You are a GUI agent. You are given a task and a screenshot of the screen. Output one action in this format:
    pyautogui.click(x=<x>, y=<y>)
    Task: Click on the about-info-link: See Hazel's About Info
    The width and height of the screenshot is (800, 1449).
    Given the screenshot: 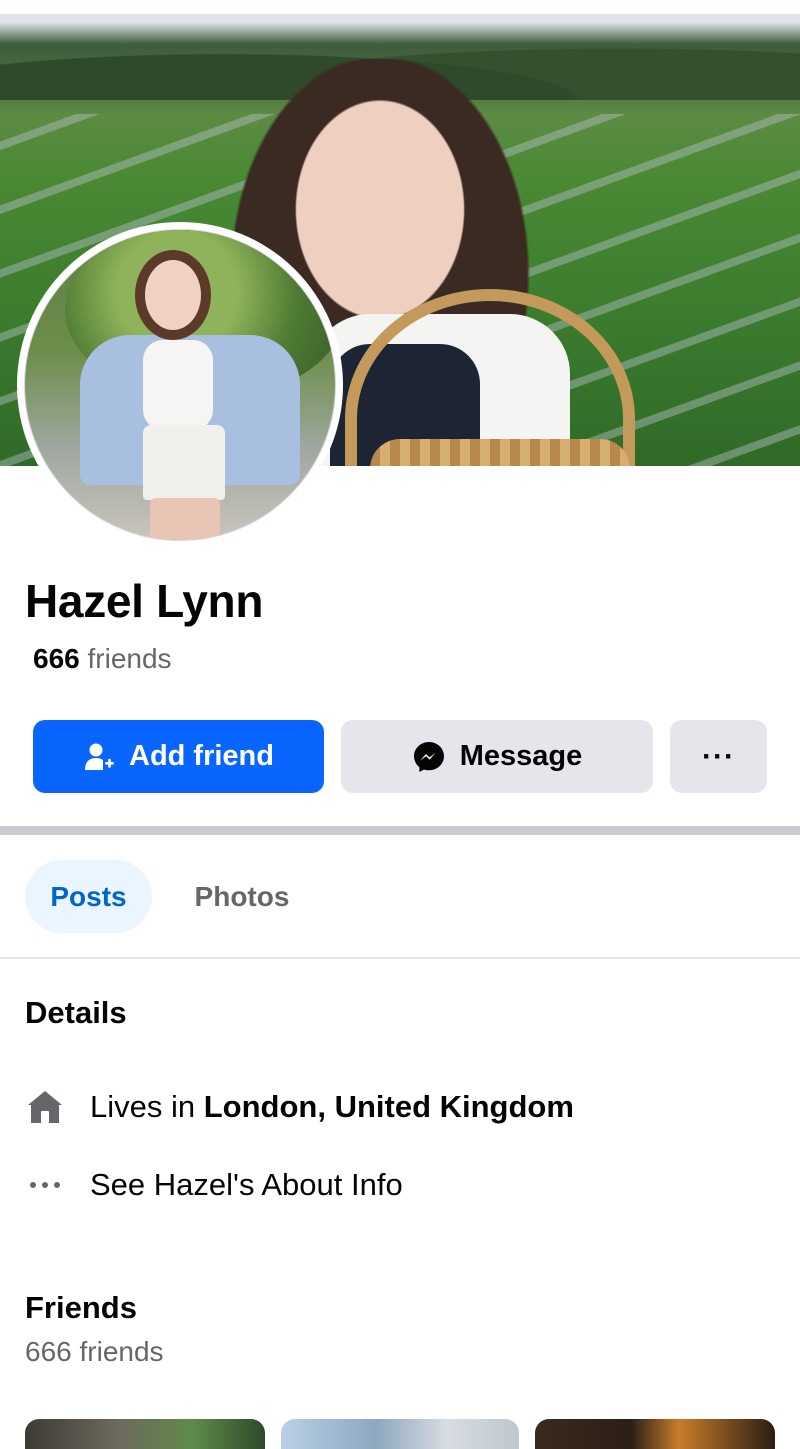 What is the action you would take?
    pyautogui.click(x=246, y=1184)
    